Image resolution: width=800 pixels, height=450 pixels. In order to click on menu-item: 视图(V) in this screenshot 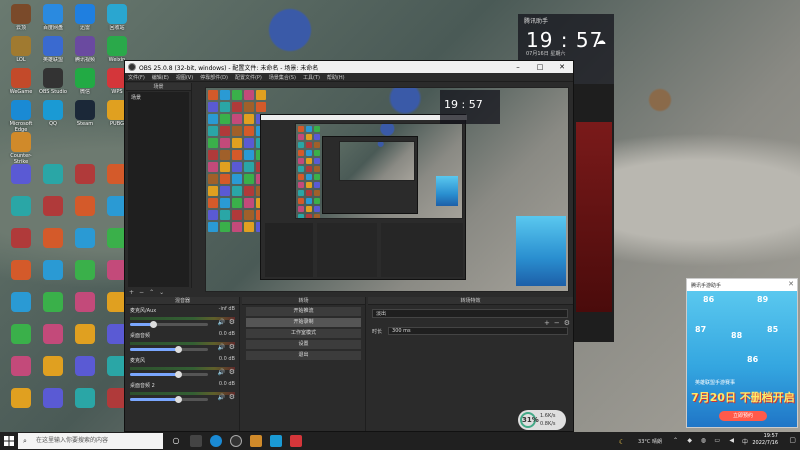, I will do `click(184, 77)`.